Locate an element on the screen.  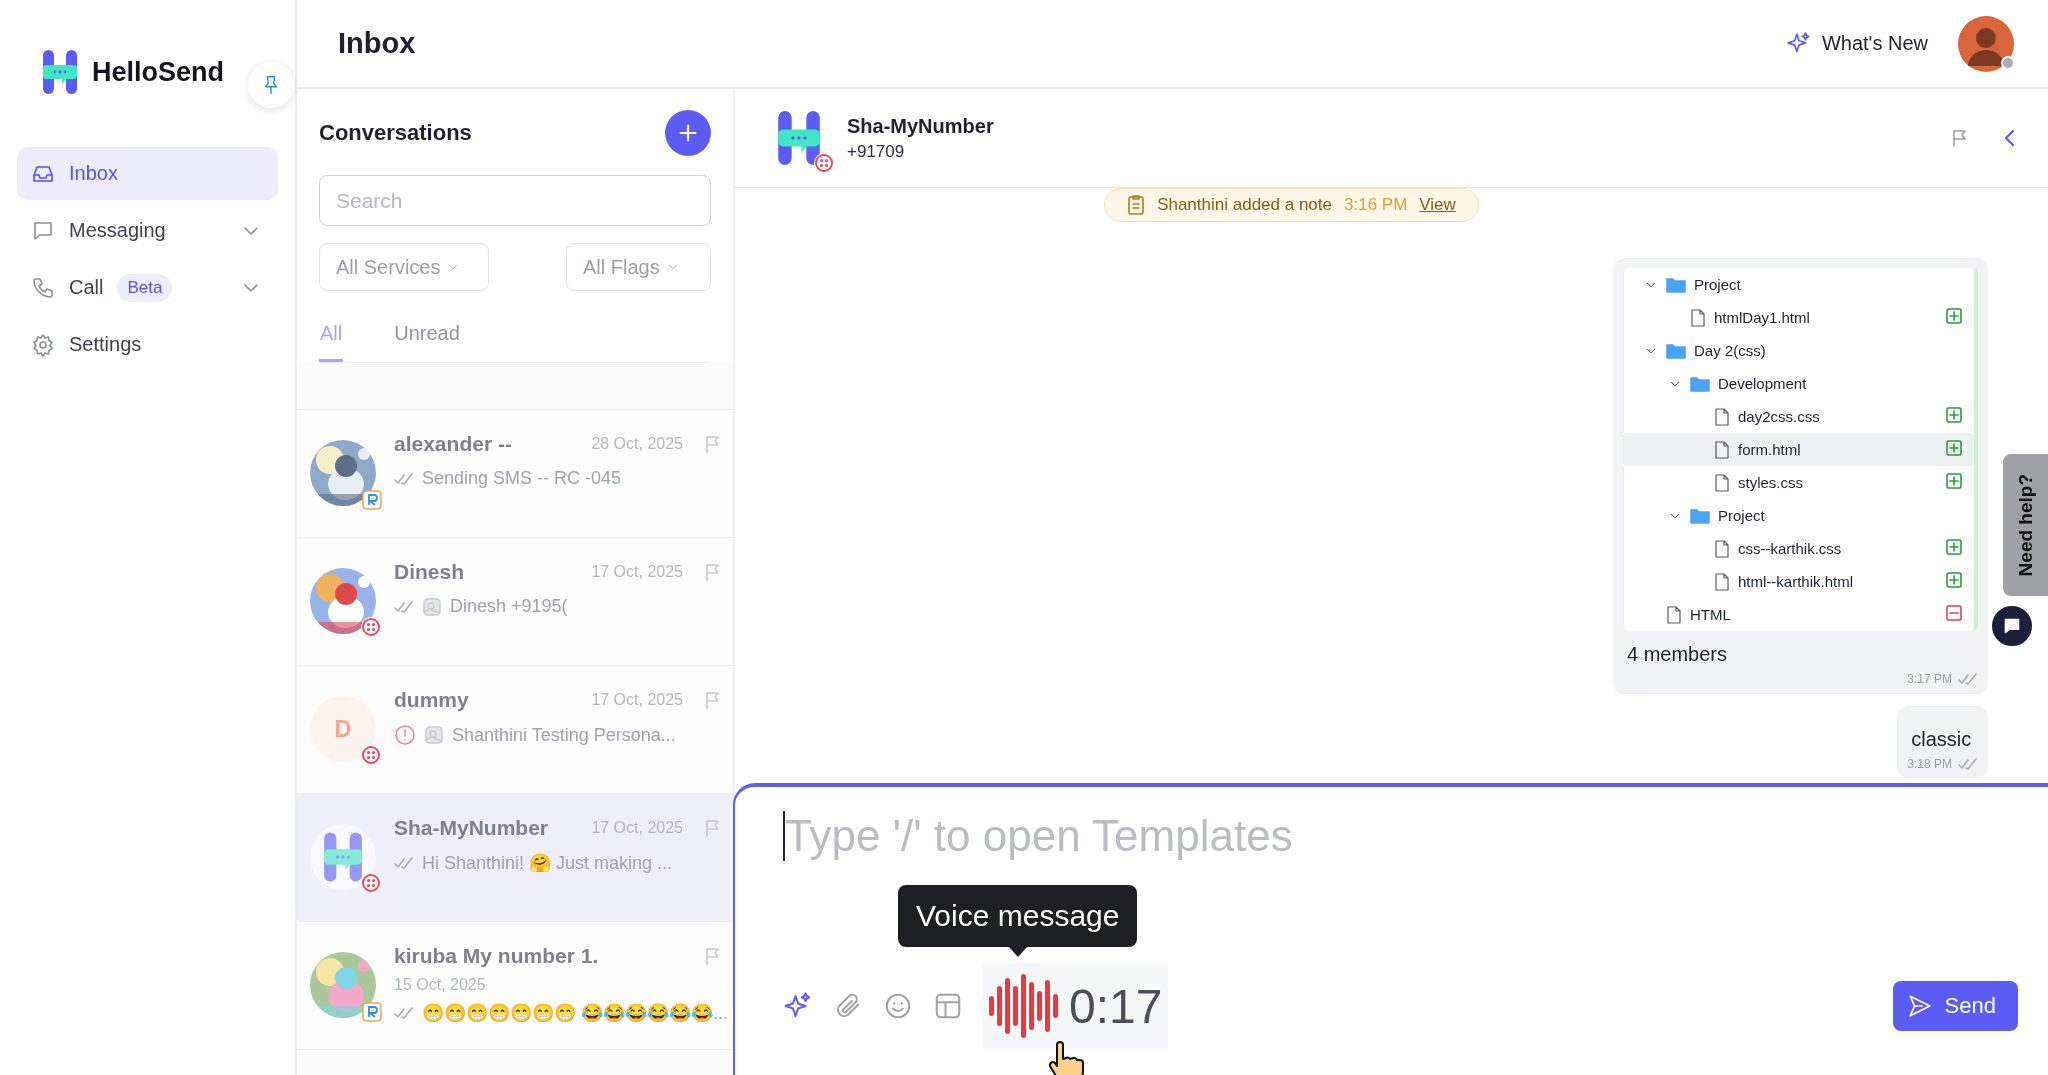
waveform-icon is located at coordinates (1025, 1006).